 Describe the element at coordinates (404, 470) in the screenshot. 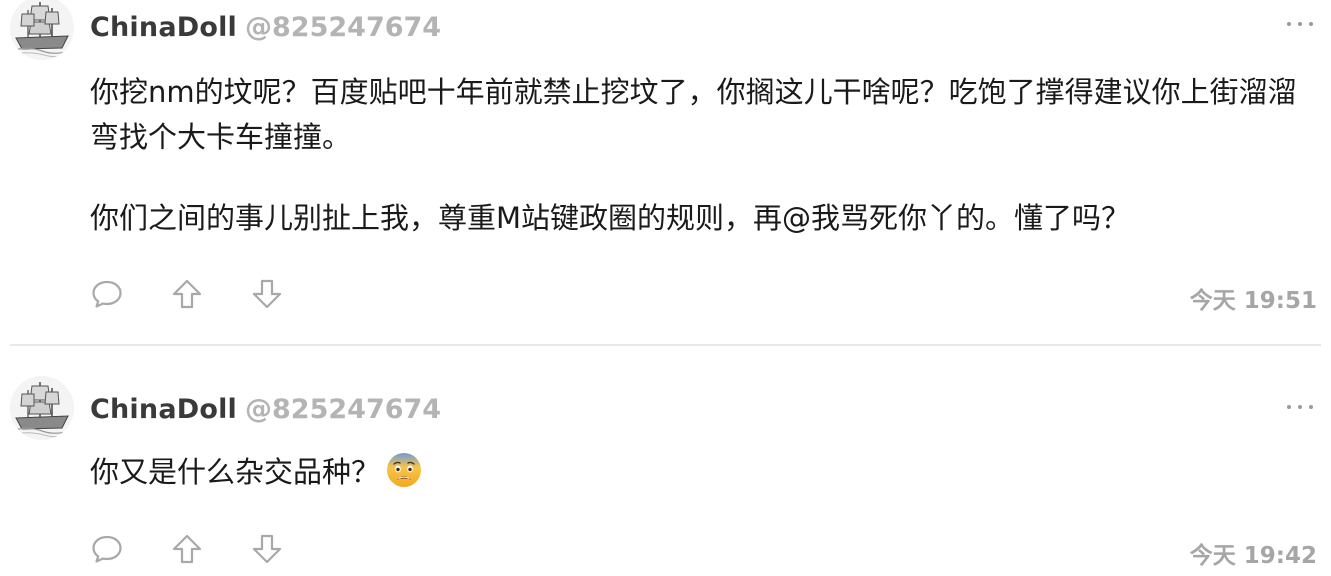

I see `fearful-face-emoji-icon` at that location.